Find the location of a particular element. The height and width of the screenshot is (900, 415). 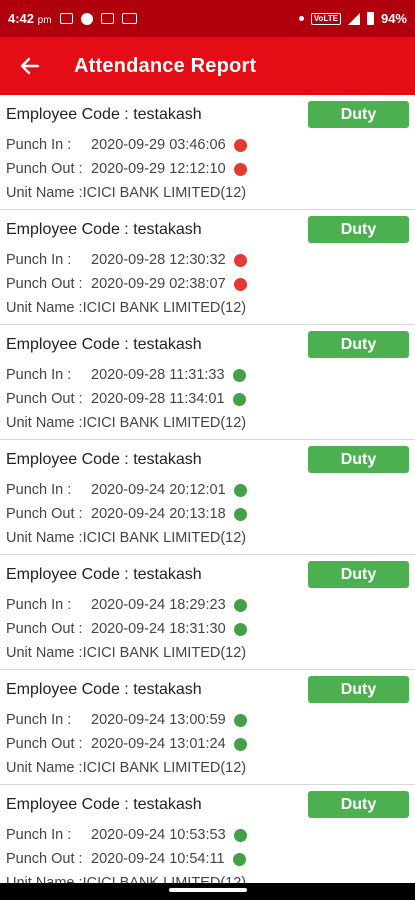

notification-dot-icon is located at coordinates (301, 18).